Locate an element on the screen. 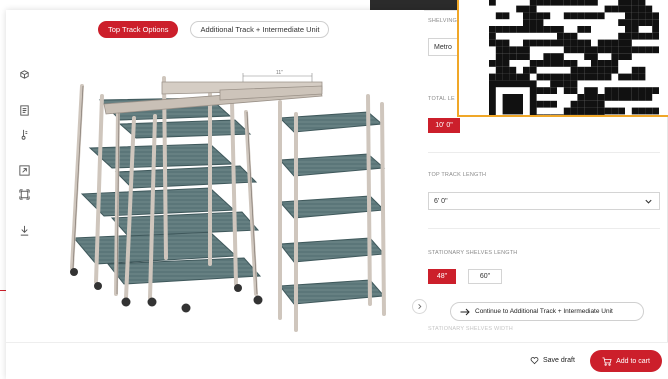 This screenshot has width=668, height=379. dimensions-icon is located at coordinates (24, 194).